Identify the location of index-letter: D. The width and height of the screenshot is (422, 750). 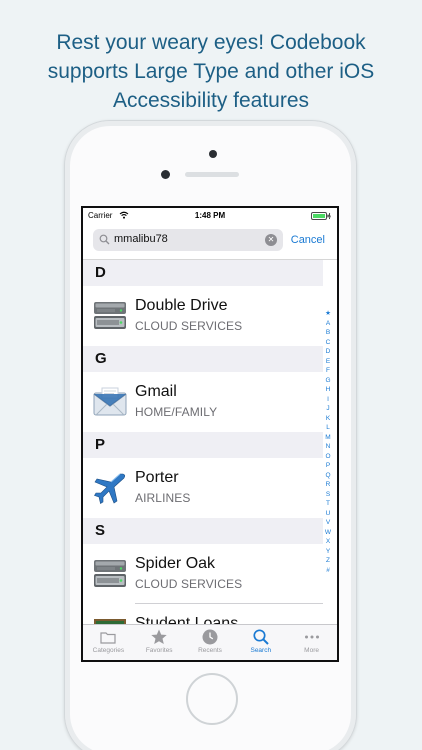
(328, 352).